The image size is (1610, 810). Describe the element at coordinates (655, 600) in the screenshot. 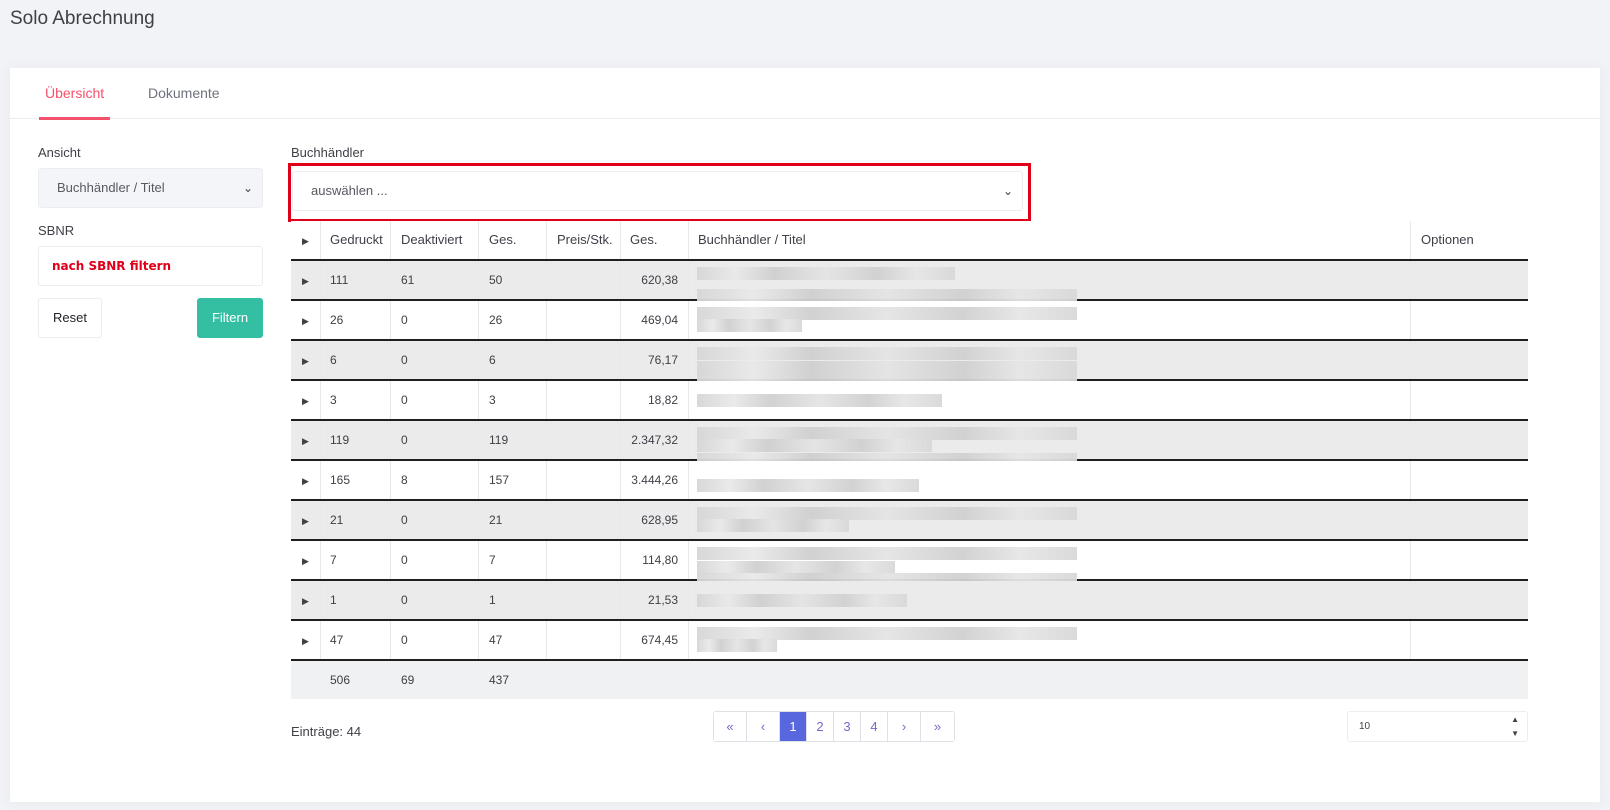

I see `cell-ges-sum: 21,53` at that location.